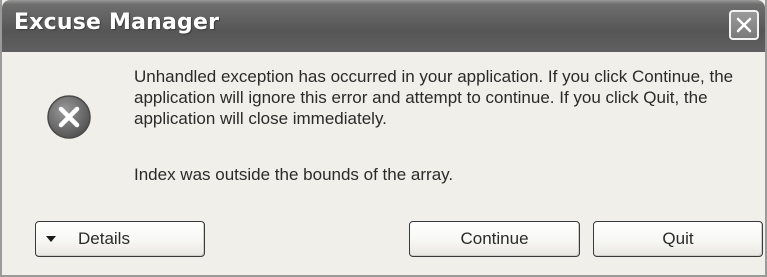 The width and height of the screenshot is (767, 277). I want to click on close-icon, so click(744, 25).